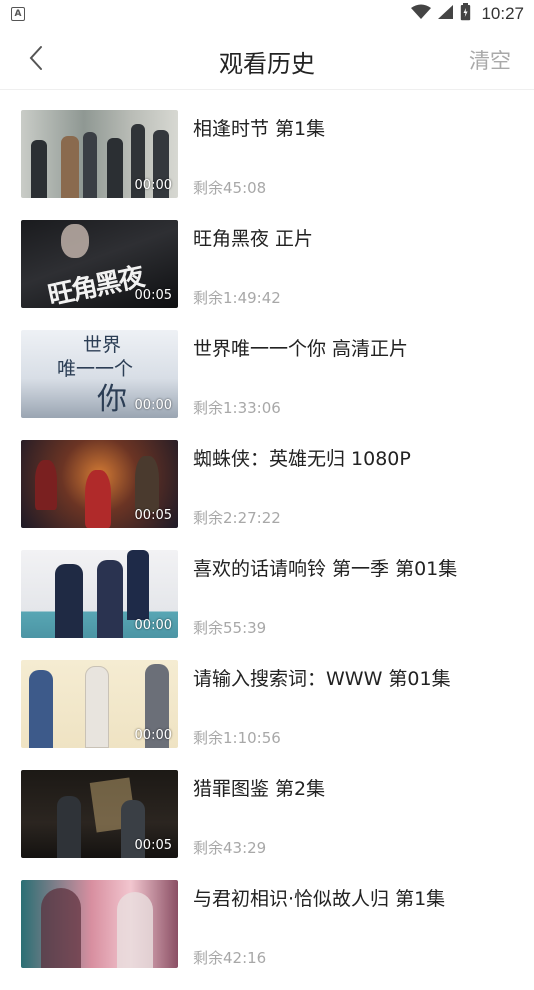  Describe the element at coordinates (259, 129) in the screenshot. I see `video-title: 相逢时节 第1集` at that location.